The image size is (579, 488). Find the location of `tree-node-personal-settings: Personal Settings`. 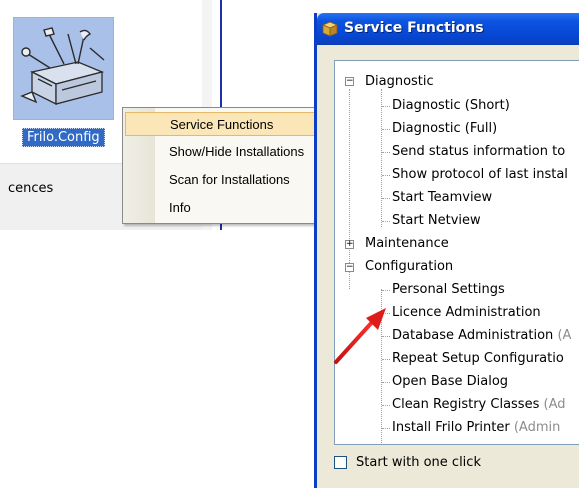

tree-node-personal-settings: Personal Settings is located at coordinates (448, 290).